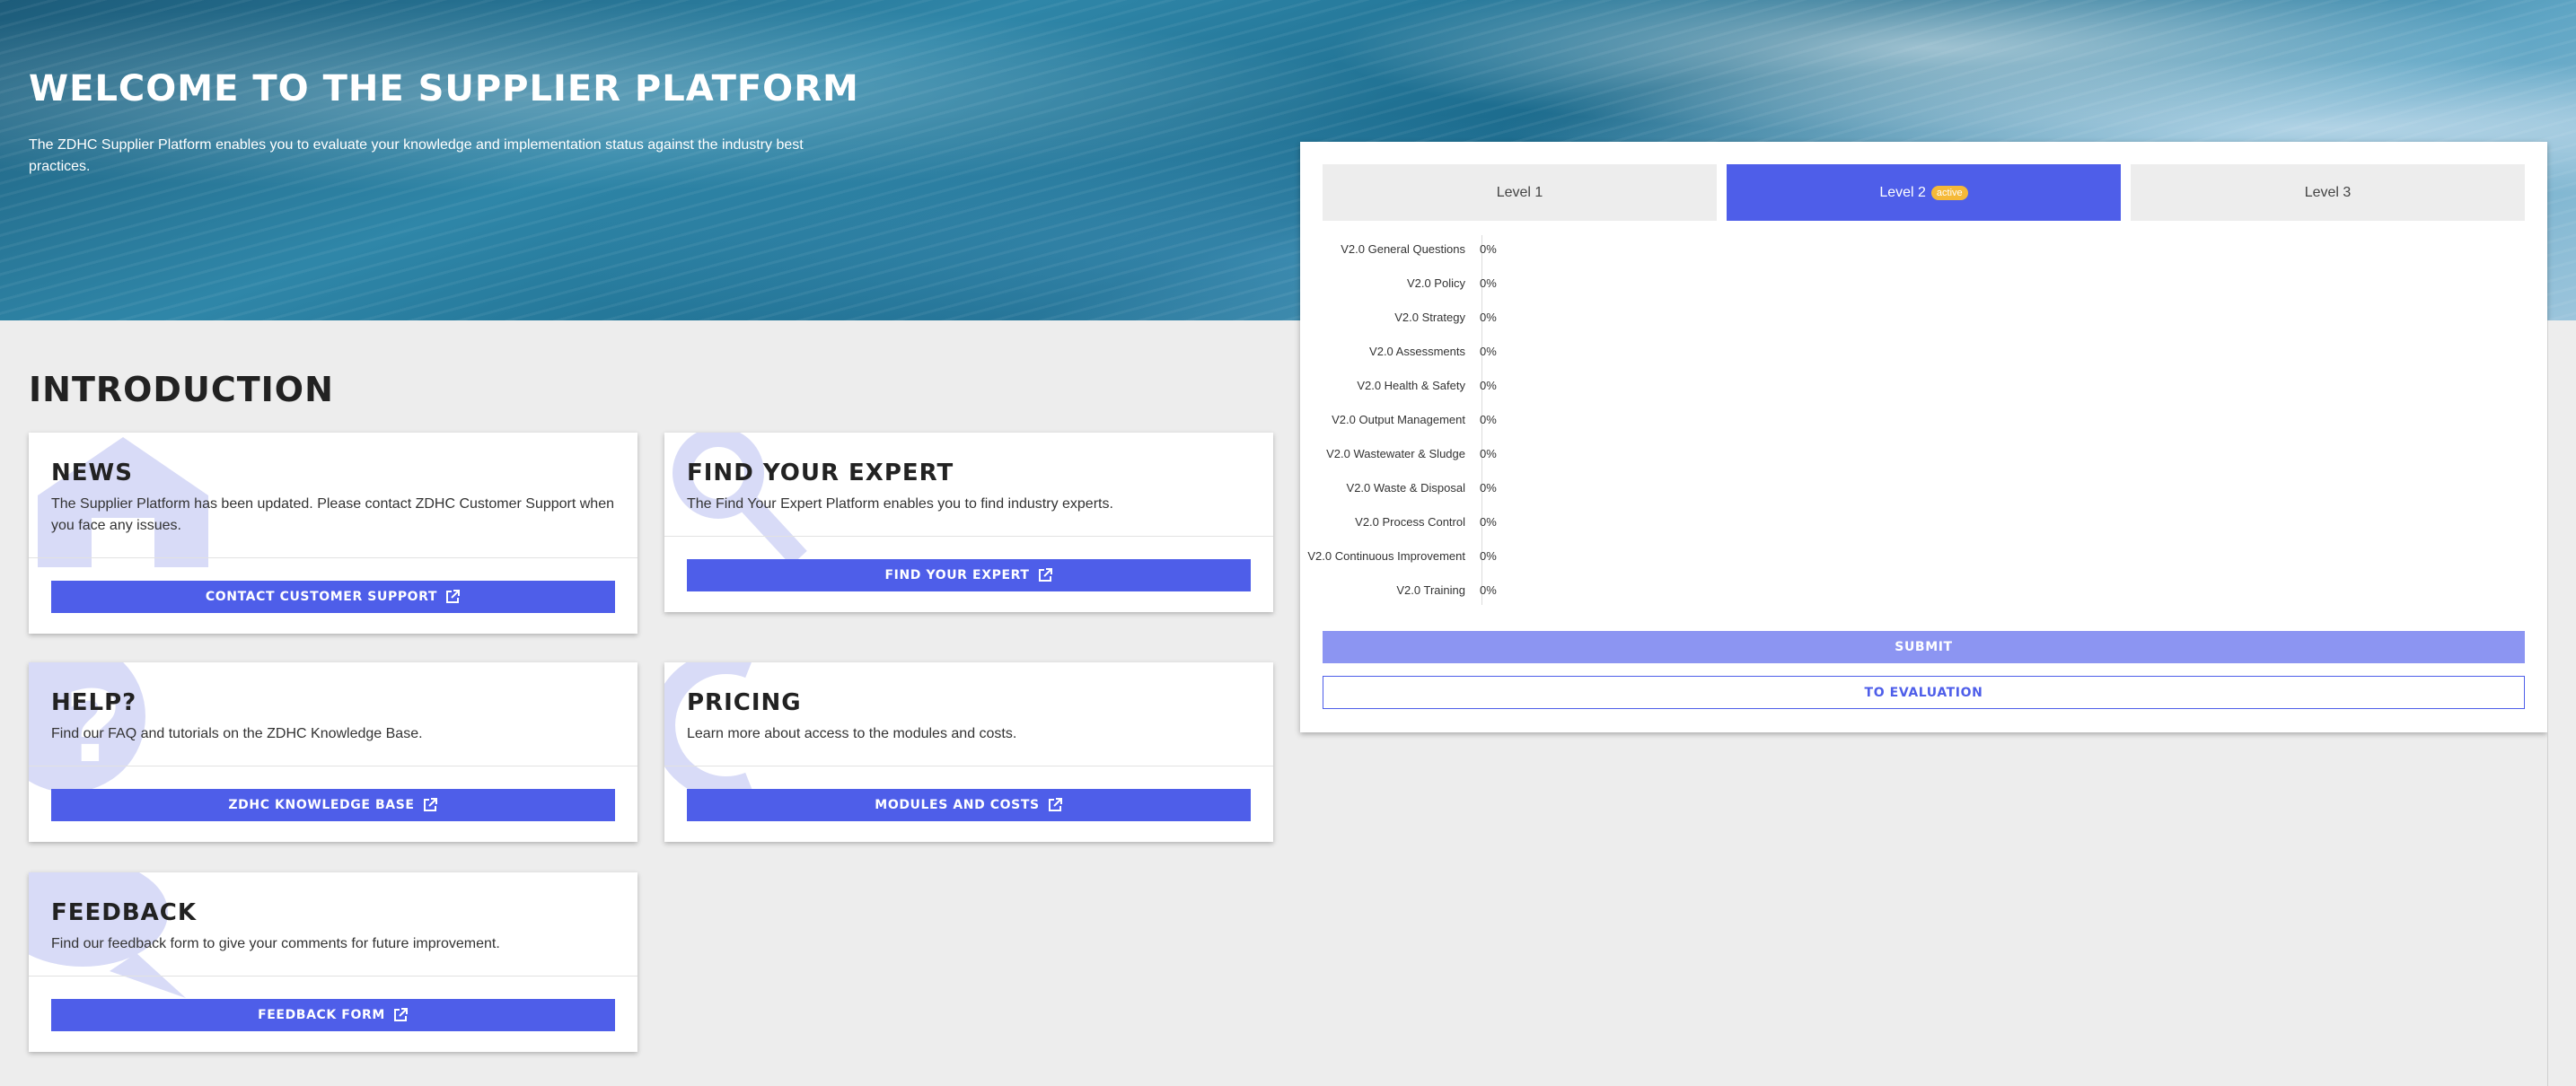 This screenshot has height=1086, width=2576. I want to click on to-evaluation-button: TO EVALUATION, so click(1924, 692).